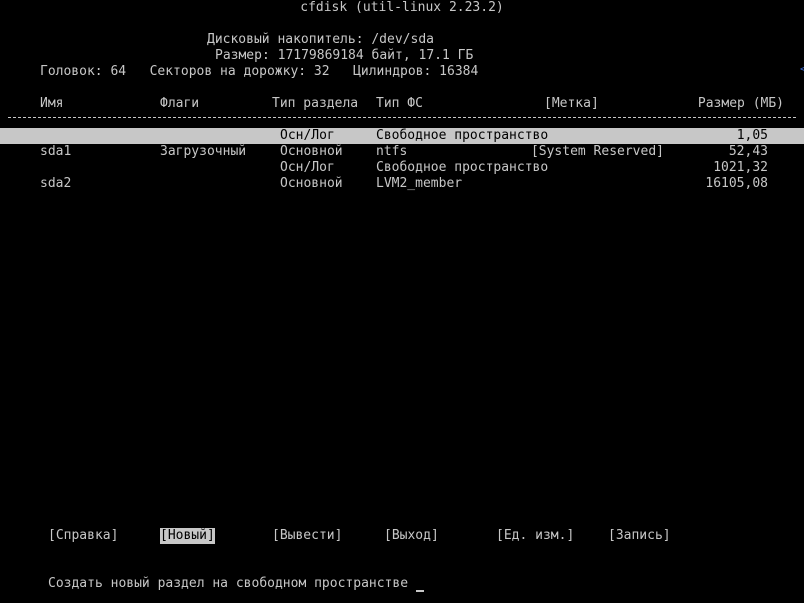 Image resolution: width=804 pixels, height=603 pixels. I want to click on column-flags: Флаги, so click(180, 103).